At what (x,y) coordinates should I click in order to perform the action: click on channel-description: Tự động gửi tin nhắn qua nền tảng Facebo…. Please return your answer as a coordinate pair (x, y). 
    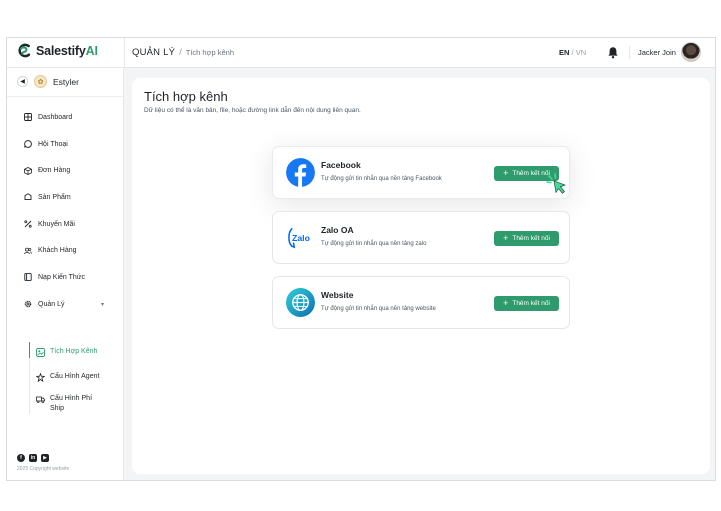
    Looking at the image, I should click on (381, 179).